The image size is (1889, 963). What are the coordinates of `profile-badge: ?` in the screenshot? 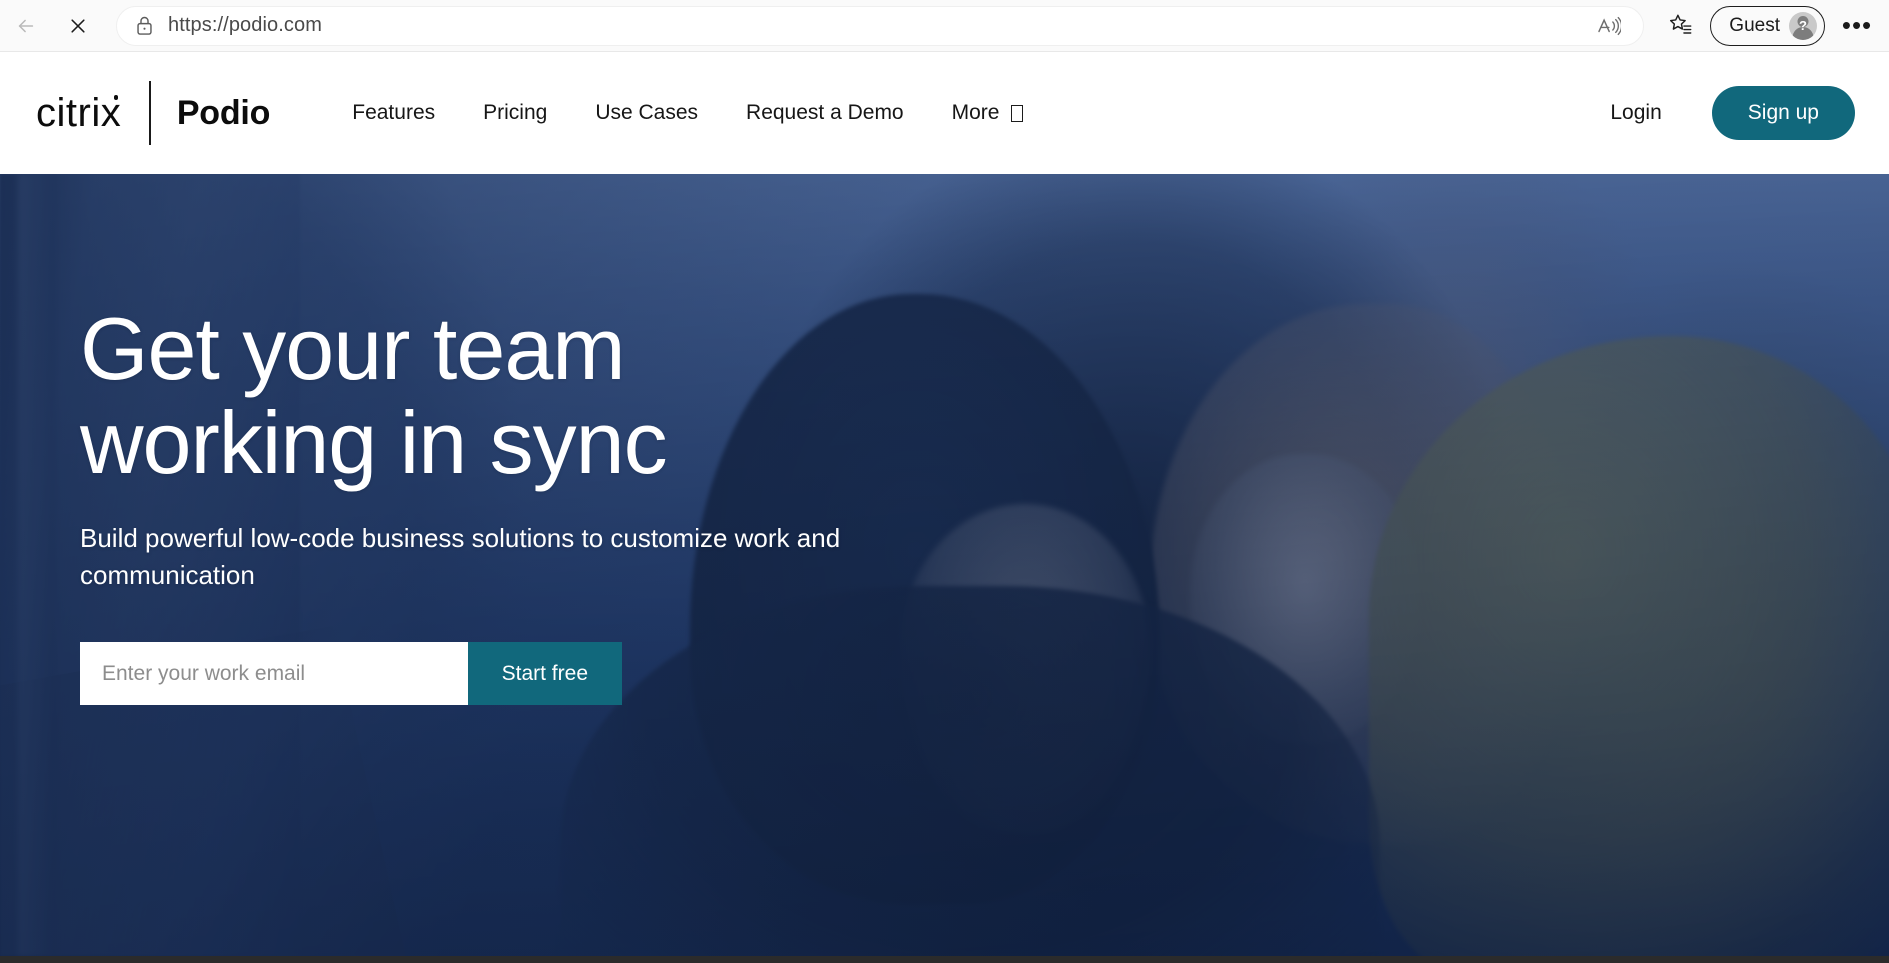 It's located at (1803, 25).